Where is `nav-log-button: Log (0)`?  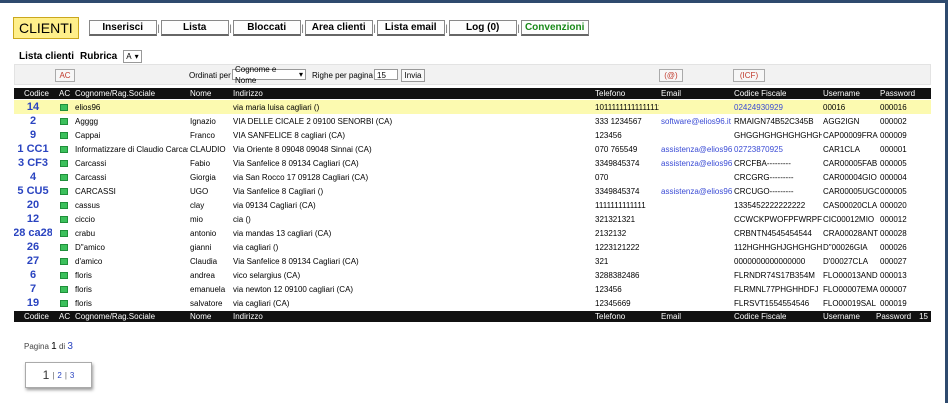
nav-log-button: Log (0) is located at coordinates (482, 28).